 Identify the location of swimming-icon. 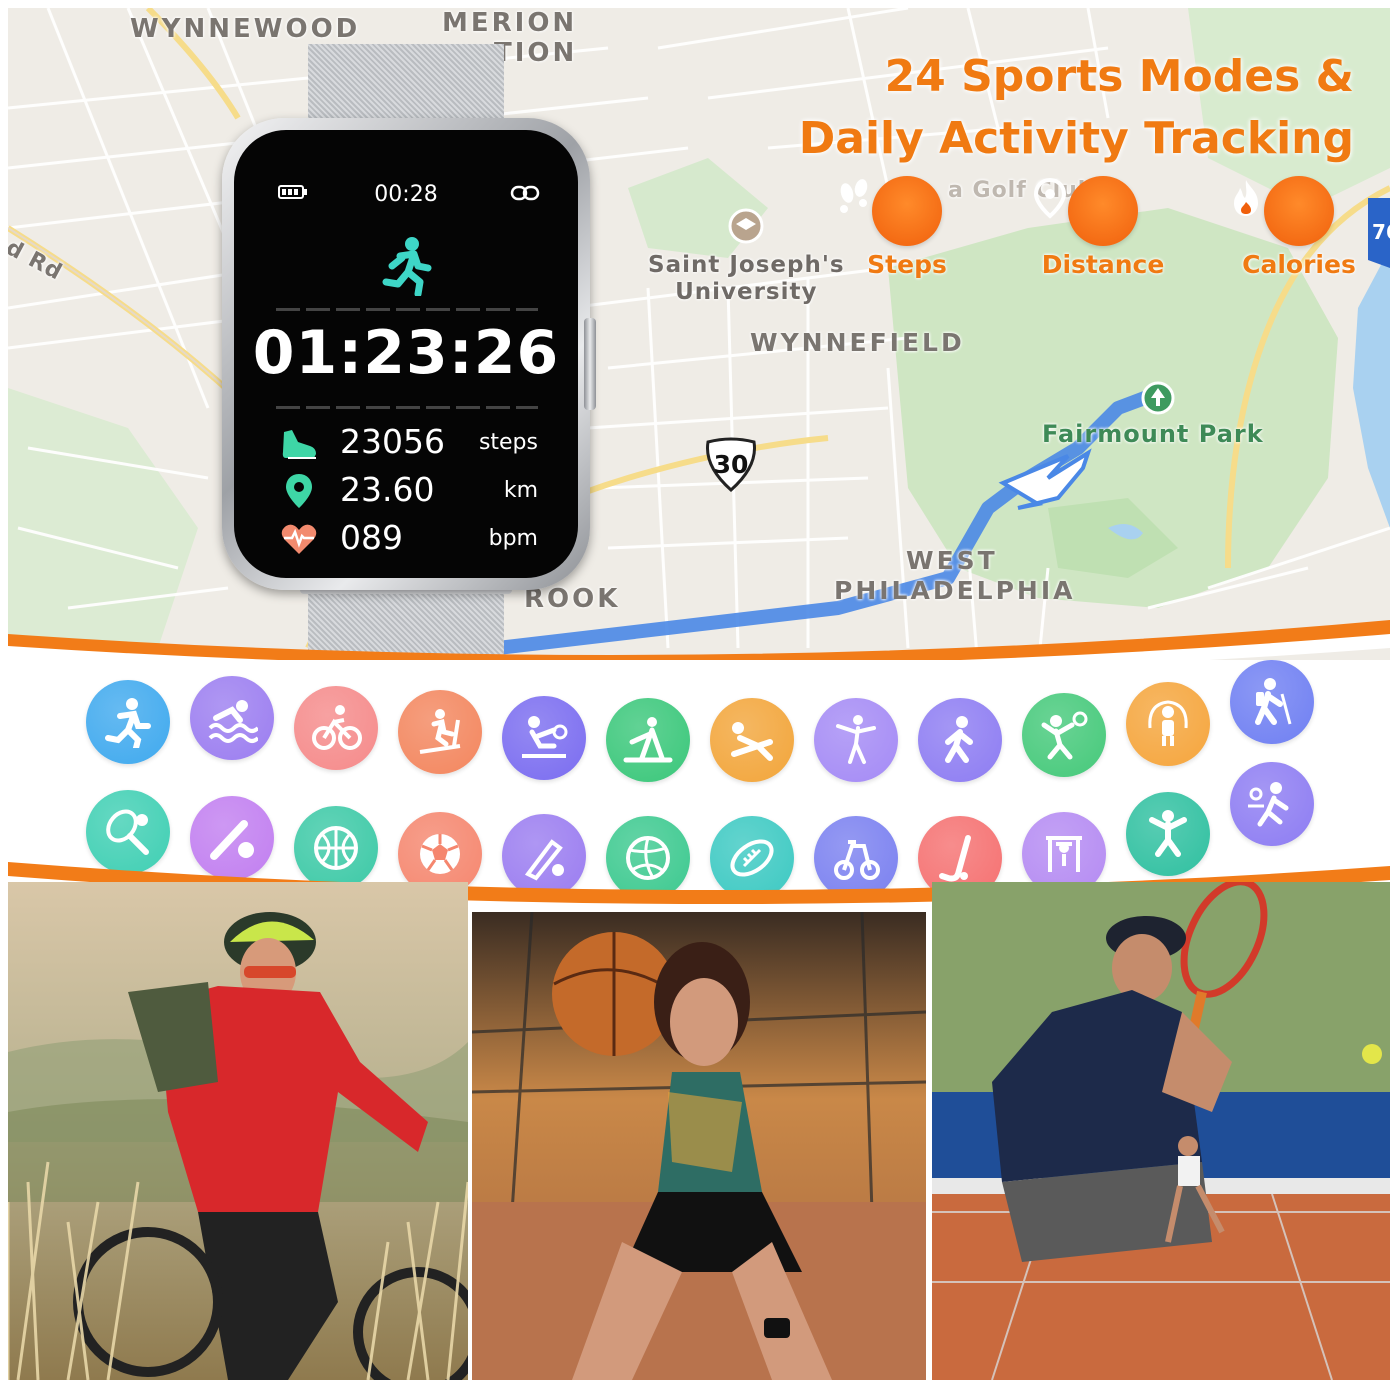
(233, 721).